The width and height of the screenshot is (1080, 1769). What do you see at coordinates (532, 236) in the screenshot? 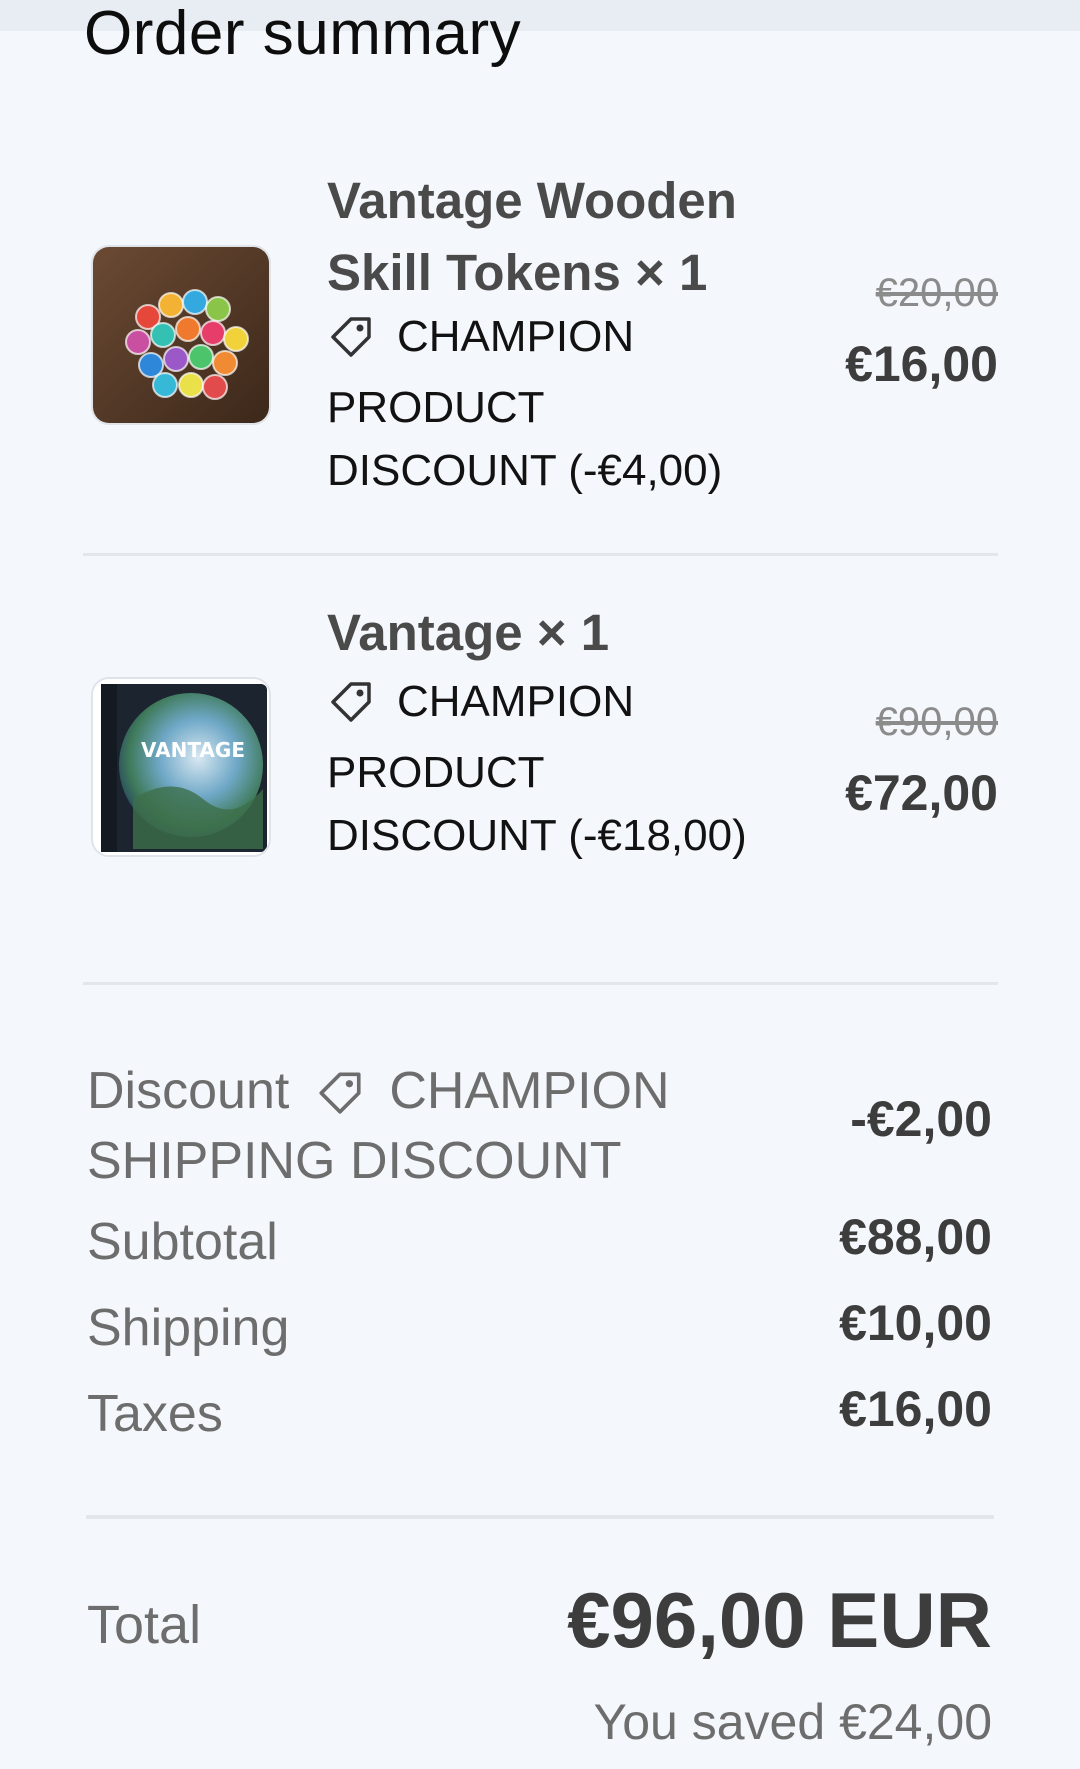
I see `item-name: Vantage Wooden Skill Tokens × 1` at bounding box center [532, 236].